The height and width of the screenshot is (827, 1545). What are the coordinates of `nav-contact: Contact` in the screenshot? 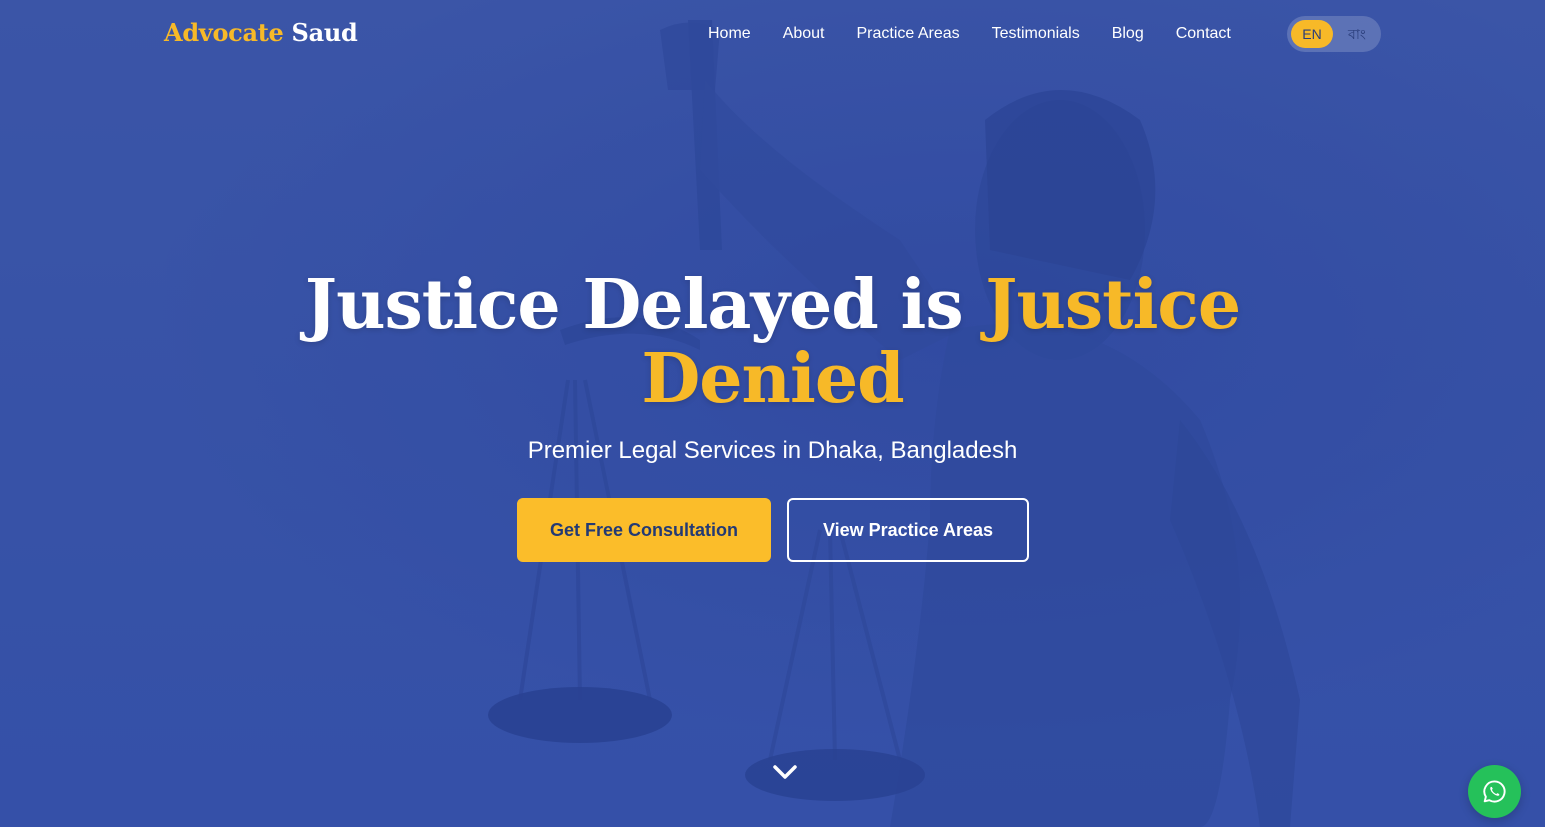 It's located at (1203, 34).